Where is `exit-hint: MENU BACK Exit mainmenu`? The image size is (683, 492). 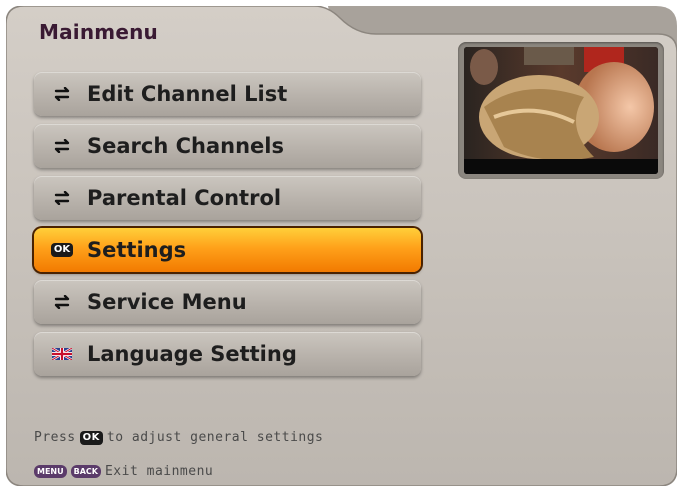 exit-hint: MENU BACK Exit mainmenu is located at coordinates (123, 471).